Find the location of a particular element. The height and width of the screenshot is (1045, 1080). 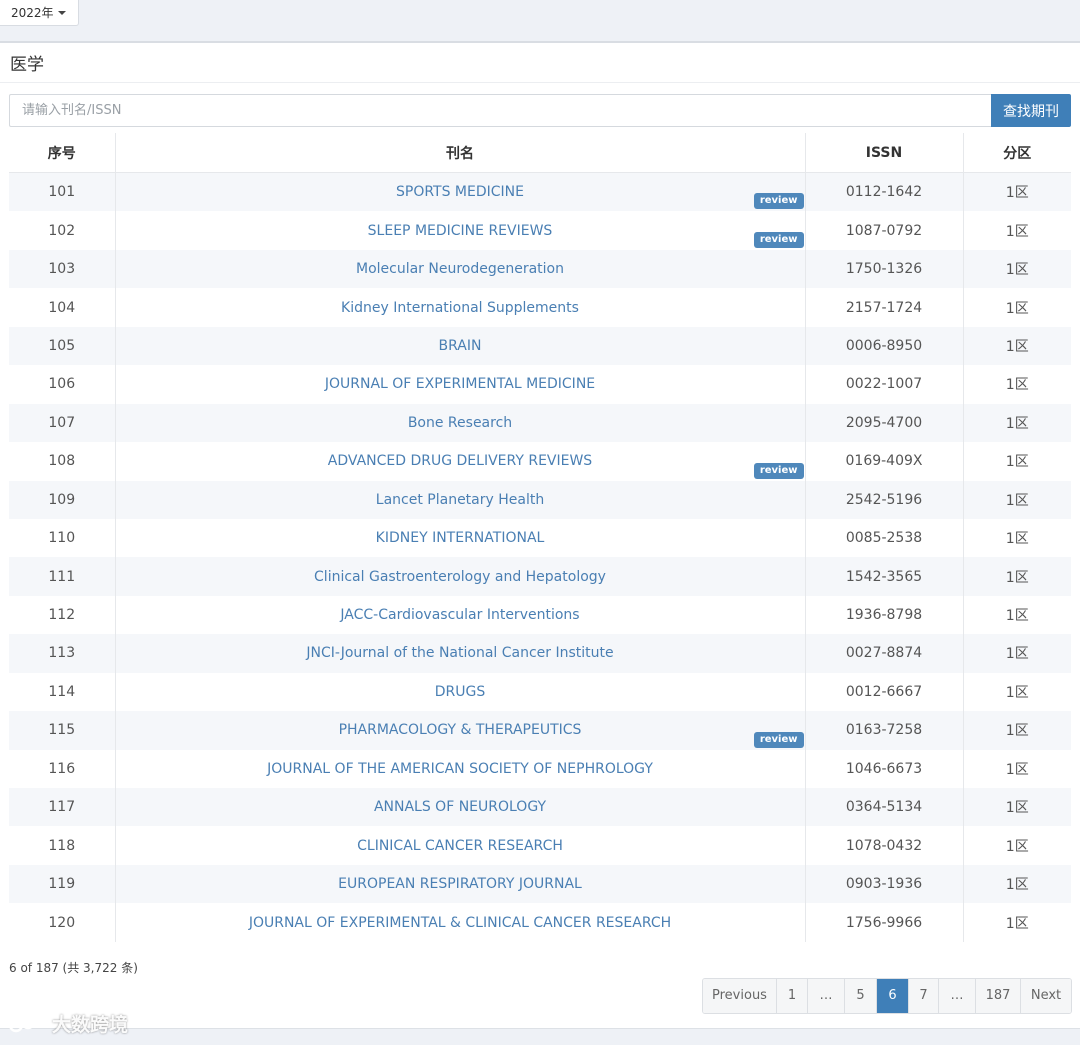

row-issn: 0085-2538 is located at coordinates (884, 538).